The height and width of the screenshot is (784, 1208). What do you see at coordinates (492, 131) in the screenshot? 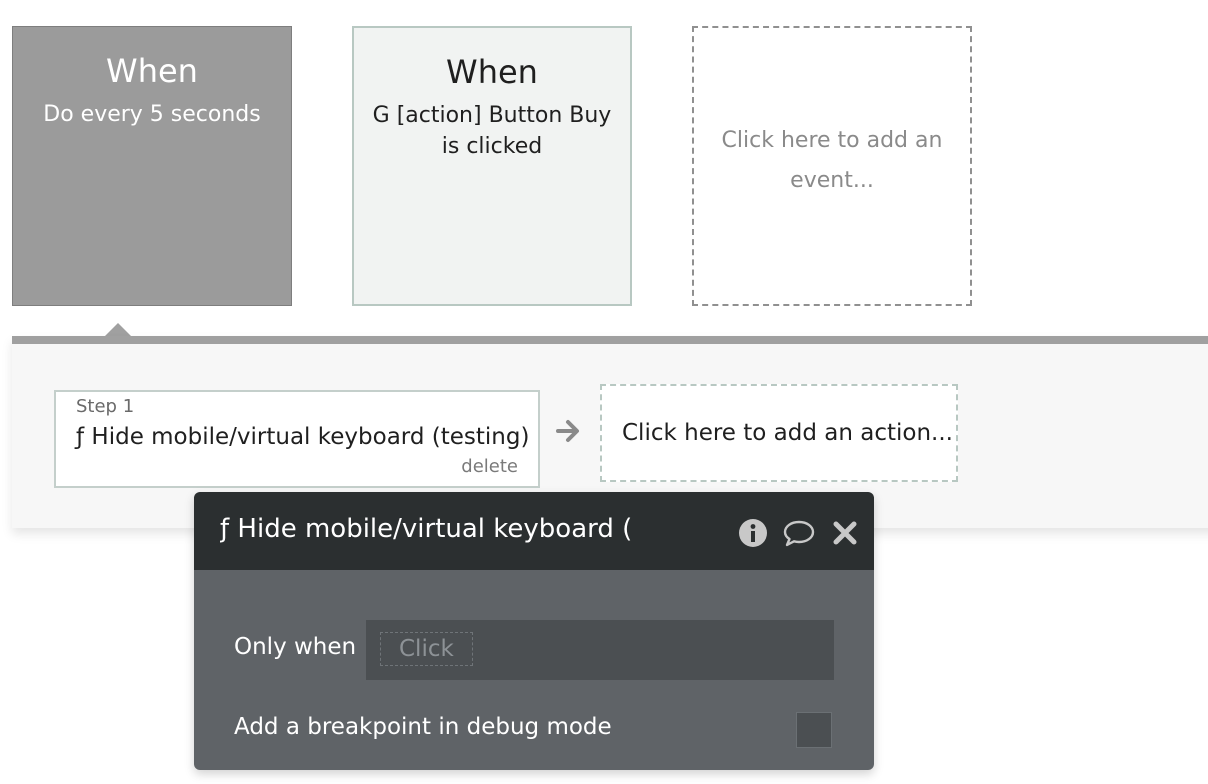
I see `event-description: G [action] Button Buy is clicked` at bounding box center [492, 131].